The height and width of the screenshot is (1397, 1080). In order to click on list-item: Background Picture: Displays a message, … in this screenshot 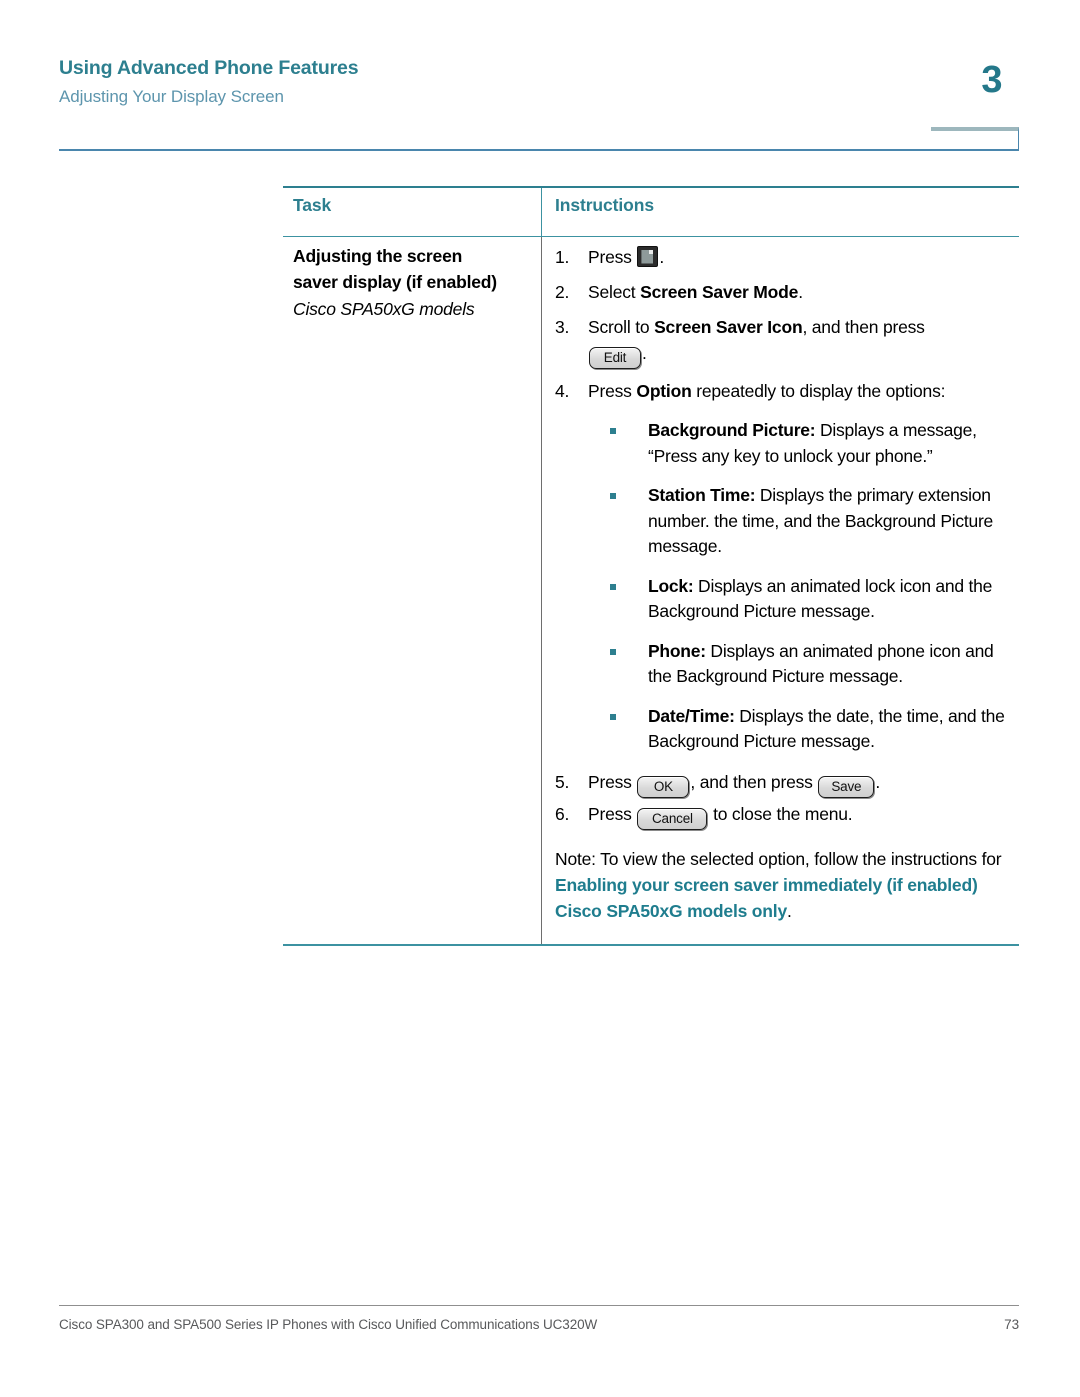, I will do `click(799, 443)`.